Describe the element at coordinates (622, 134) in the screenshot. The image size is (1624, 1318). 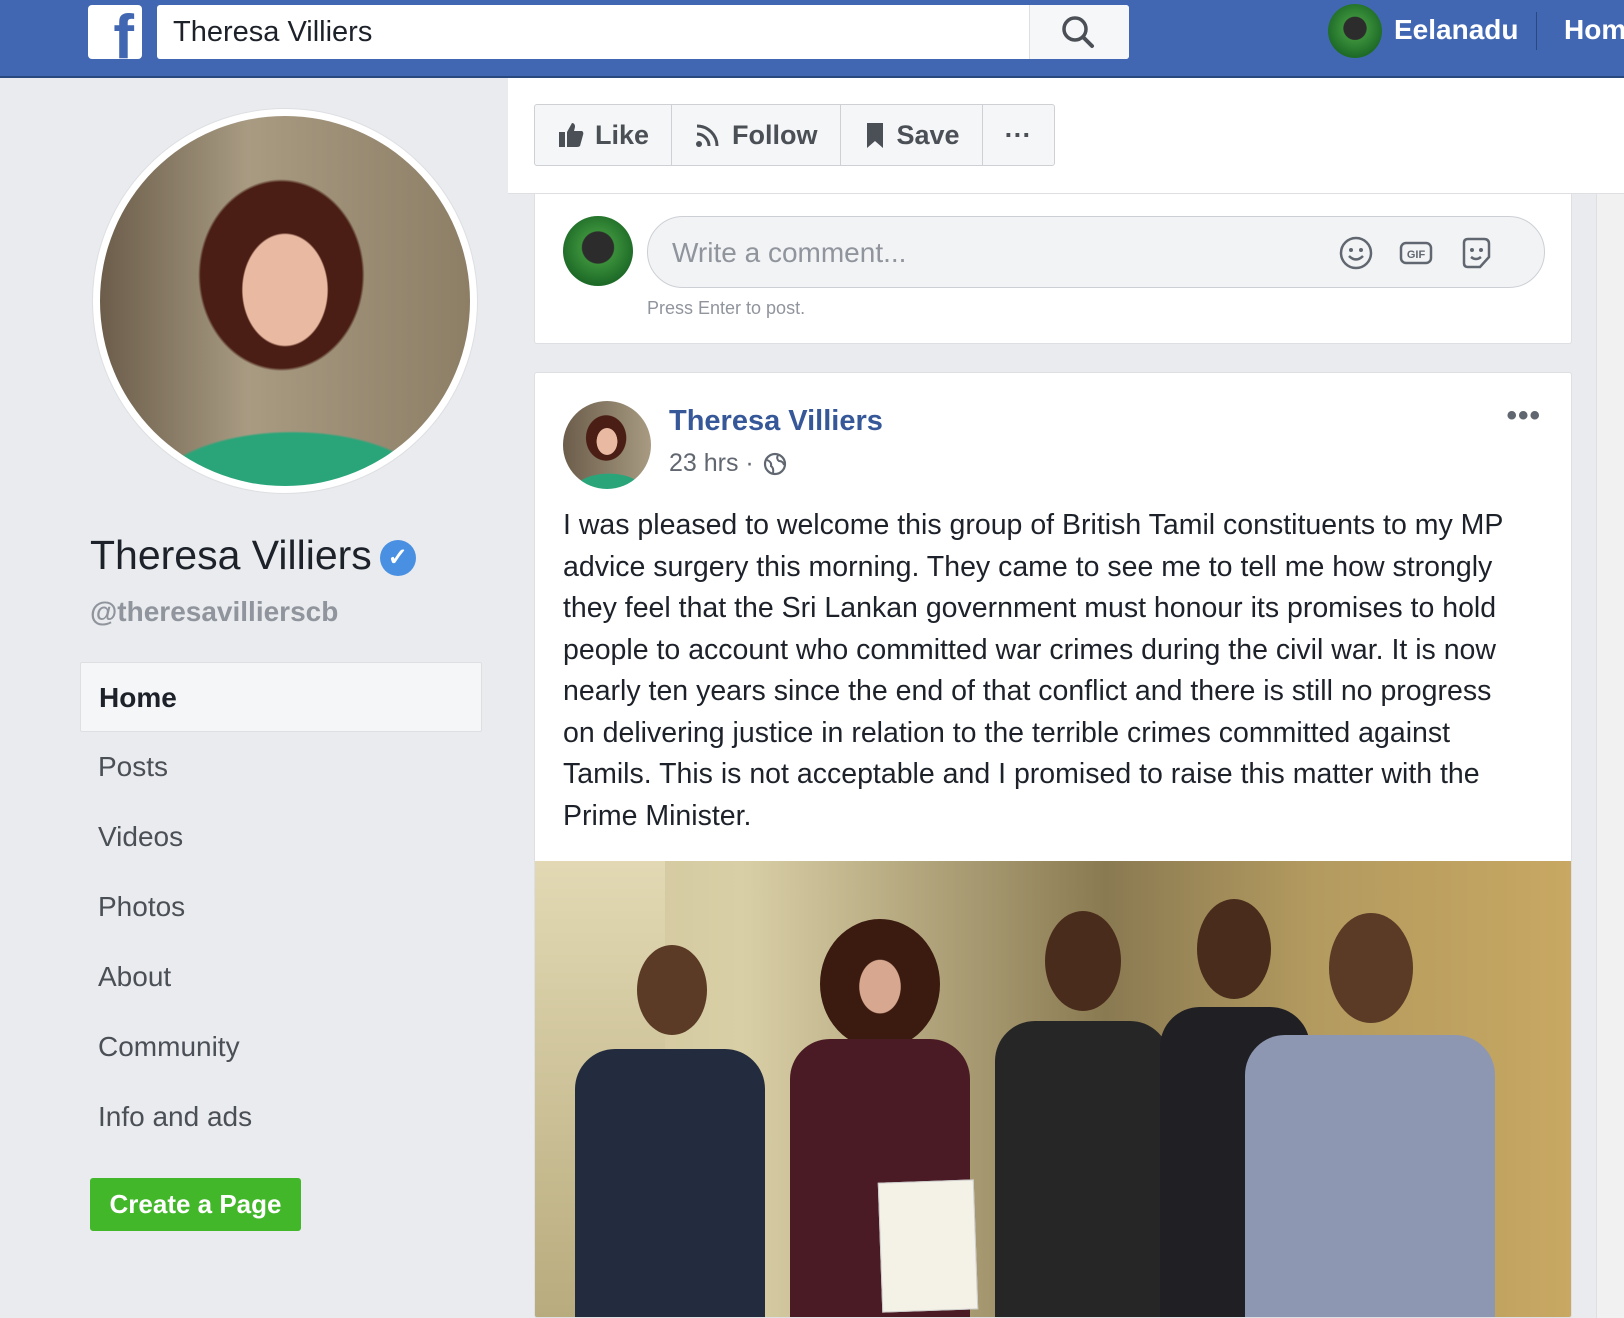
I see `like-label: Like` at that location.